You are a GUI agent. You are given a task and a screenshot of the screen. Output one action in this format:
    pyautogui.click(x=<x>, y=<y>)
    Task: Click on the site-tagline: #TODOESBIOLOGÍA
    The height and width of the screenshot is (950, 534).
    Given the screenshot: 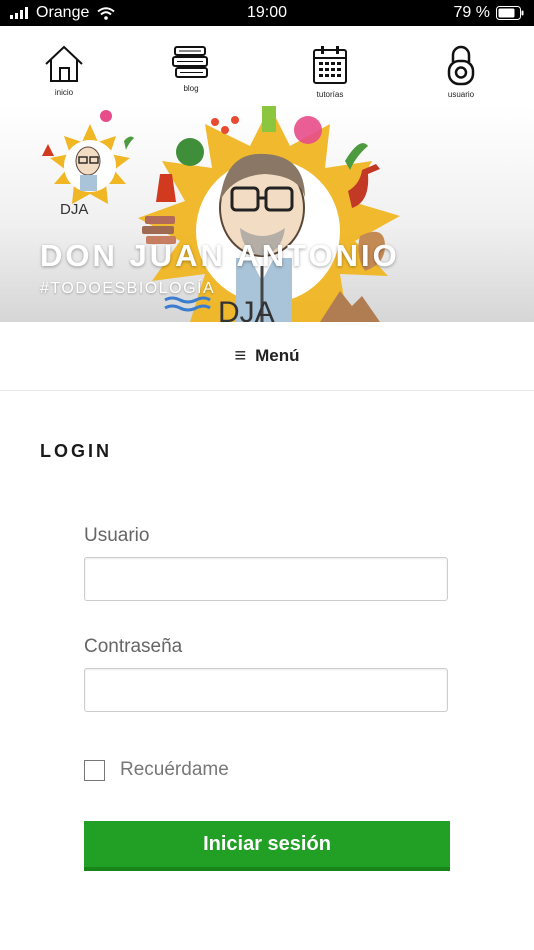 What is the action you would take?
    pyautogui.click(x=128, y=288)
    